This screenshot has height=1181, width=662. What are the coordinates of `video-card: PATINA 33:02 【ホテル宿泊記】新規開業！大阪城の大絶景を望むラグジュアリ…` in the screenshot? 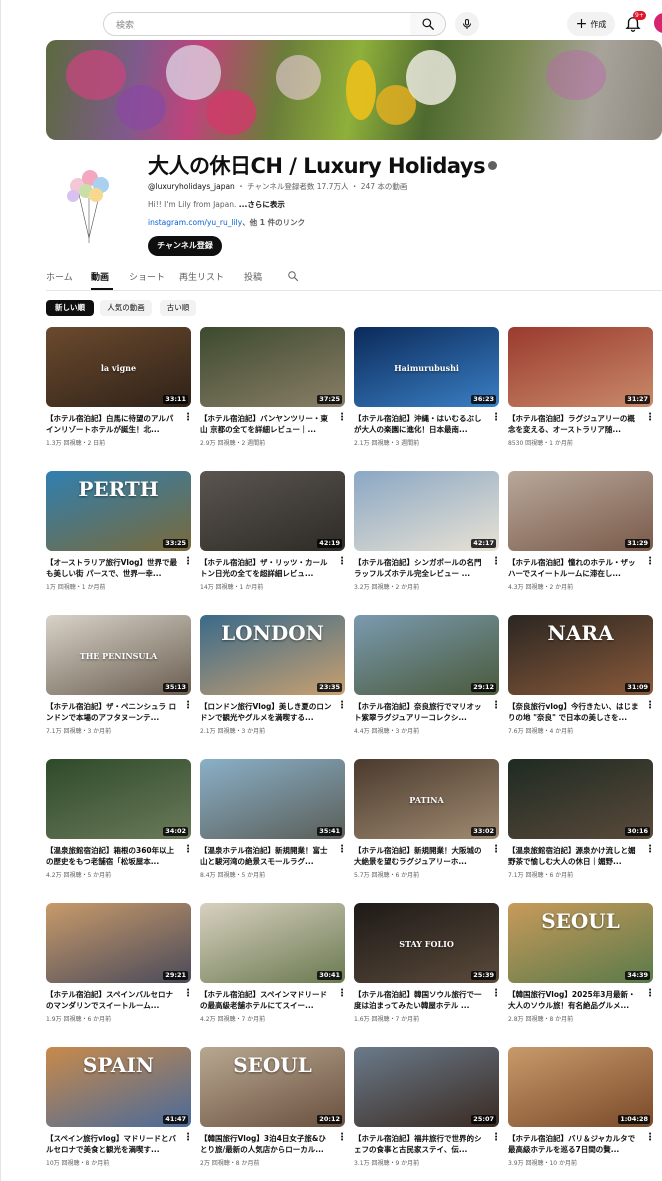 It's located at (427, 824).